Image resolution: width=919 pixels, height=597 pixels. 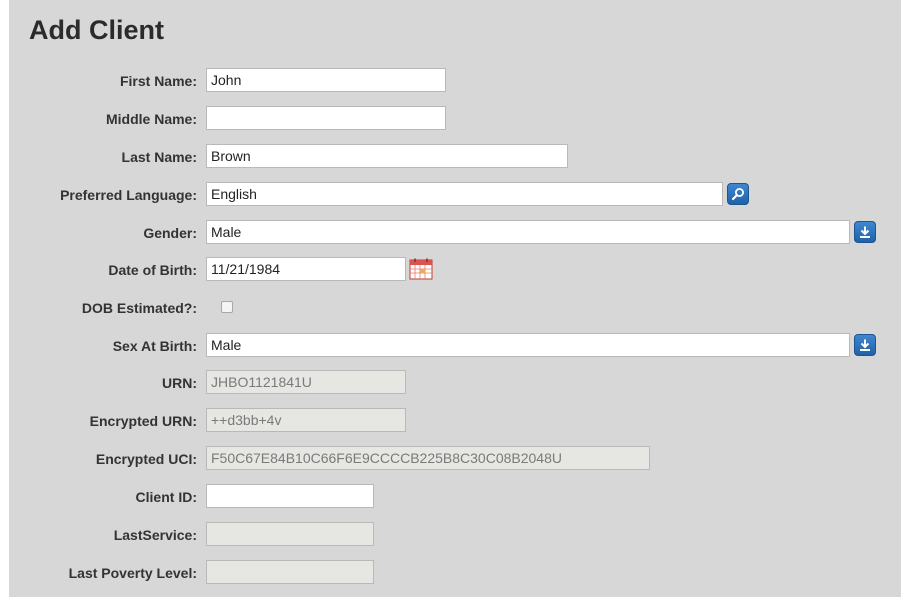 I want to click on last-name-label: Last Name:, so click(x=159, y=157).